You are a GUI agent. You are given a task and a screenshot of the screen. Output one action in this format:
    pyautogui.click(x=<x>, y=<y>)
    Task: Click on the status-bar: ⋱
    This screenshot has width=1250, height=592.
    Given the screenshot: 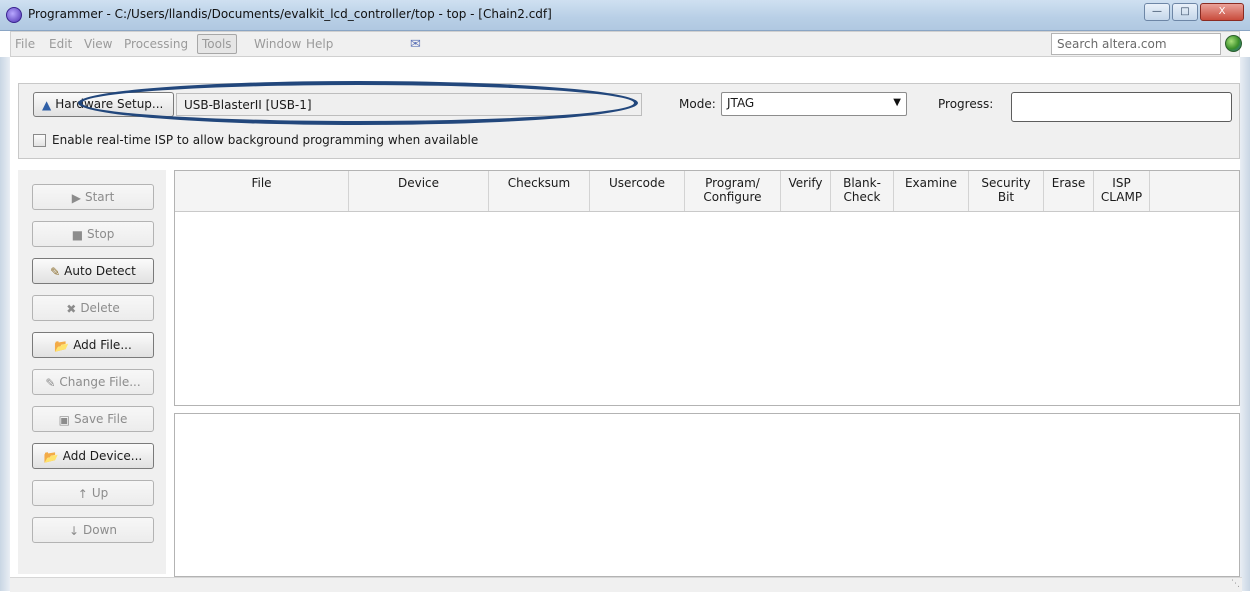 What is the action you would take?
    pyautogui.click(x=626, y=584)
    